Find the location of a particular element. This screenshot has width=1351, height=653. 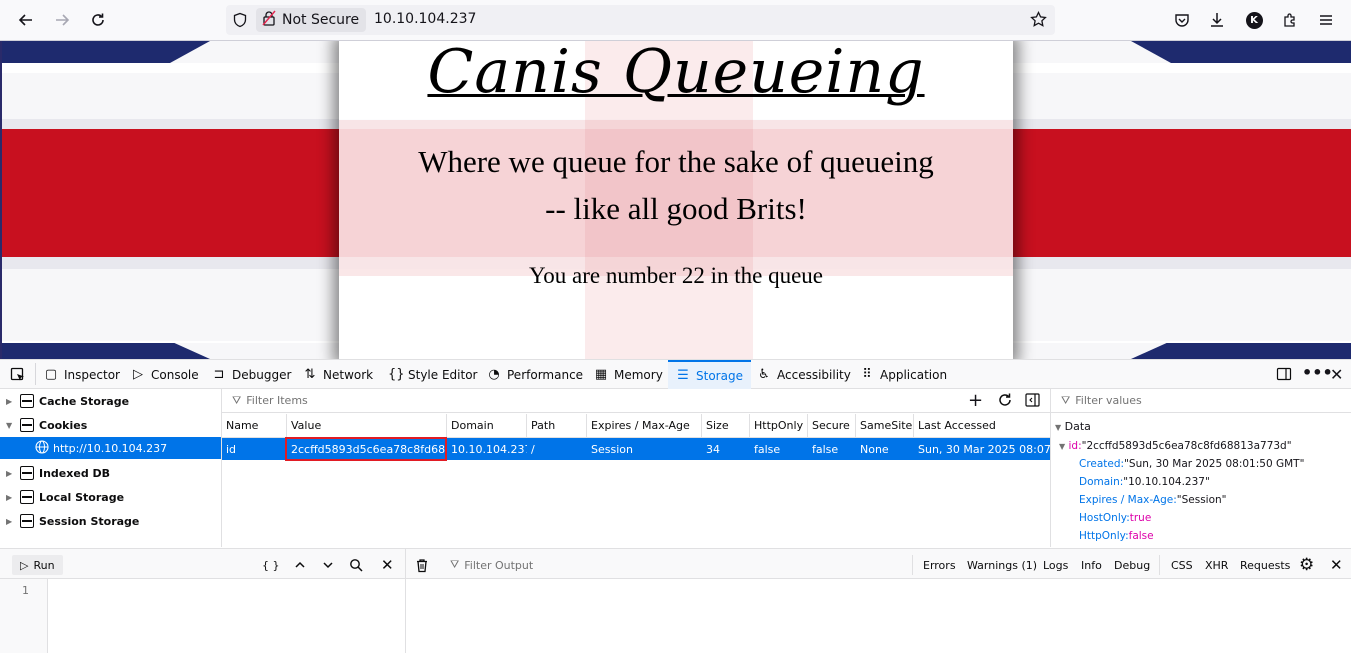

close-devtools-icon: ✕ is located at coordinates (1336, 374).